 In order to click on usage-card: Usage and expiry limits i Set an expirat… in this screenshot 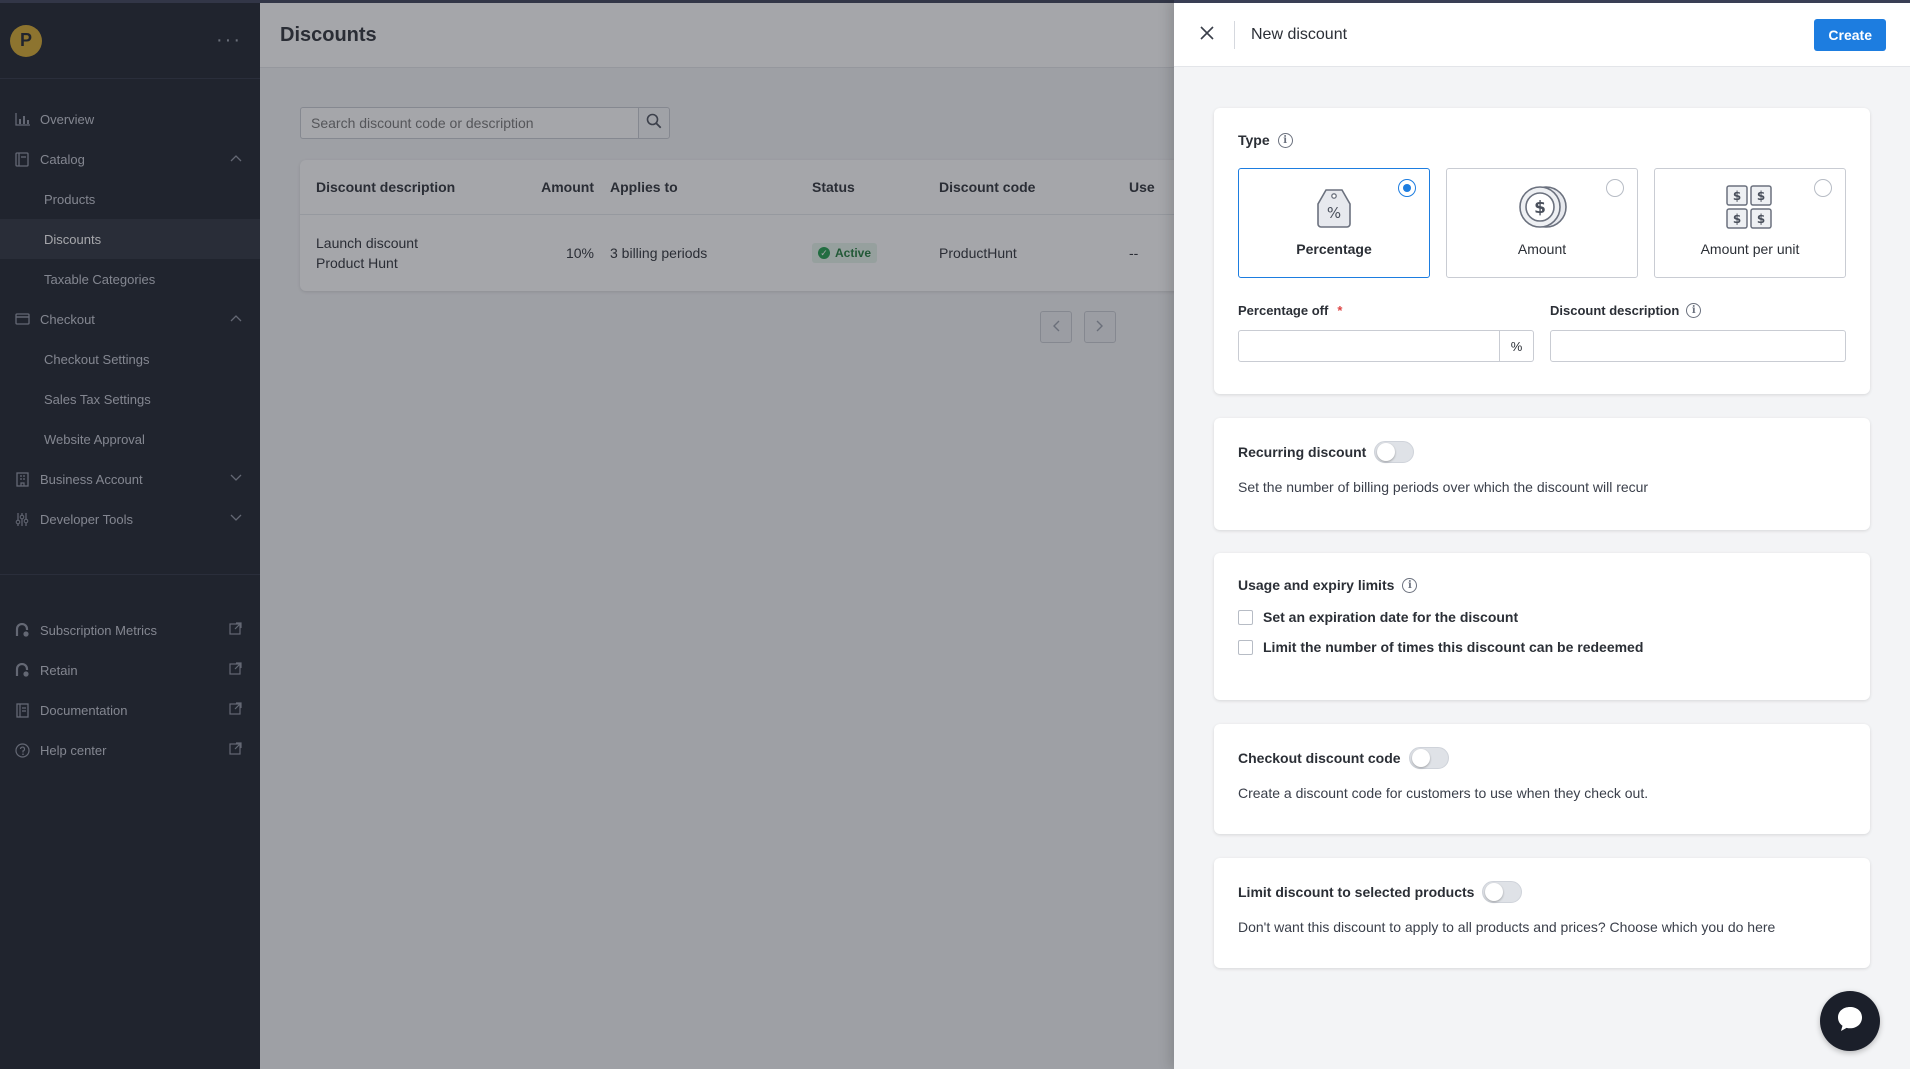, I will do `click(1542, 626)`.